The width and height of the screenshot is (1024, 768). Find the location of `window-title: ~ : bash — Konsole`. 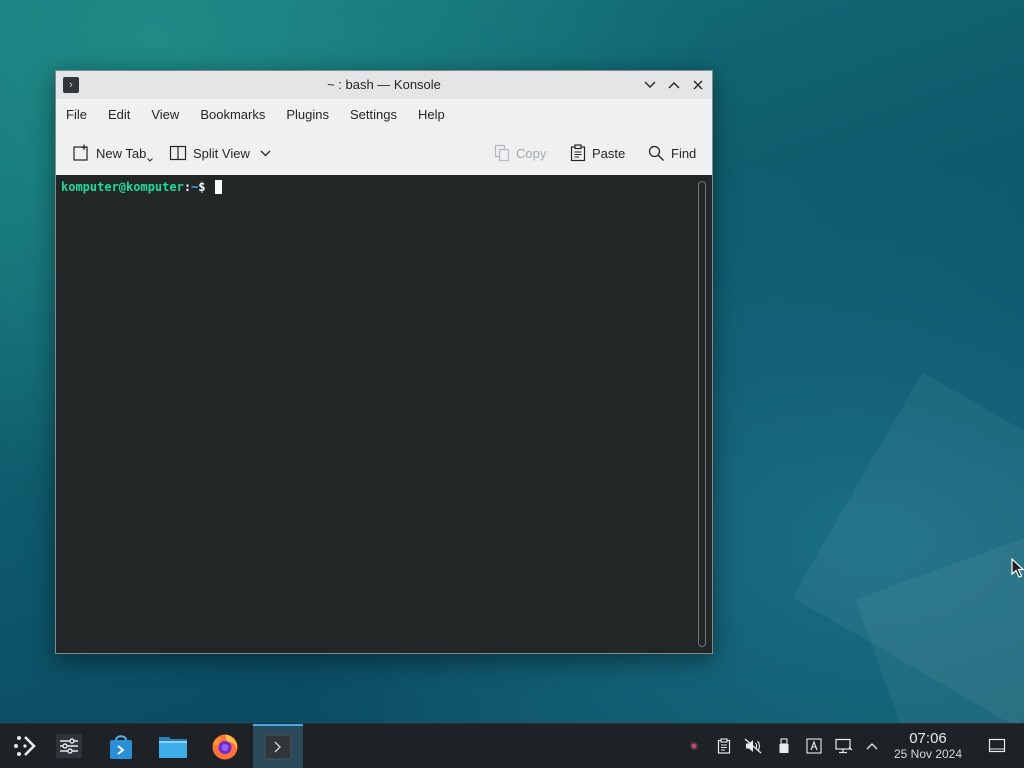

window-title: ~ : bash — Konsole is located at coordinates (384, 84).